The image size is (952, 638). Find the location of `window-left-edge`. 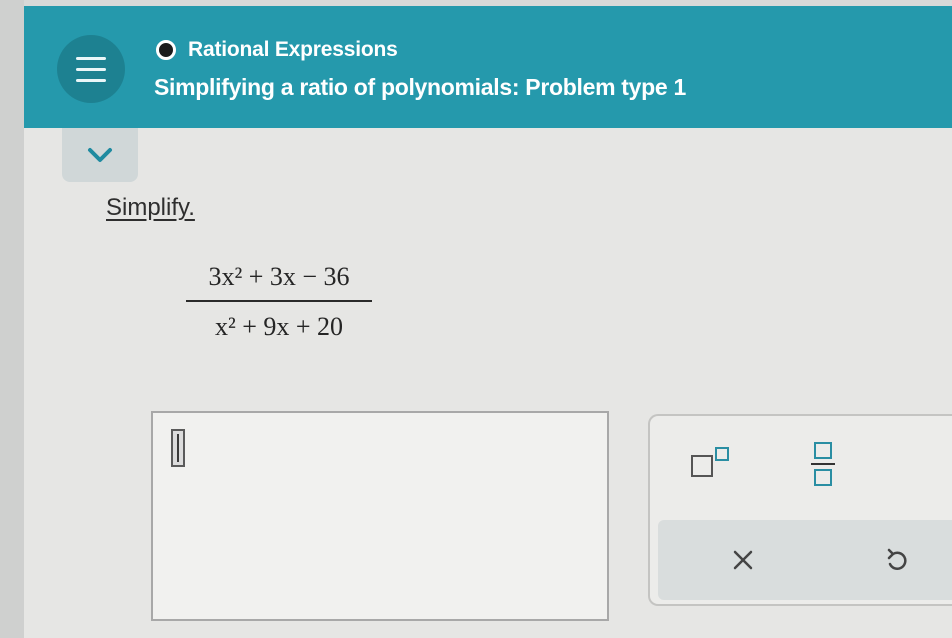

window-left-edge is located at coordinates (12, 319).